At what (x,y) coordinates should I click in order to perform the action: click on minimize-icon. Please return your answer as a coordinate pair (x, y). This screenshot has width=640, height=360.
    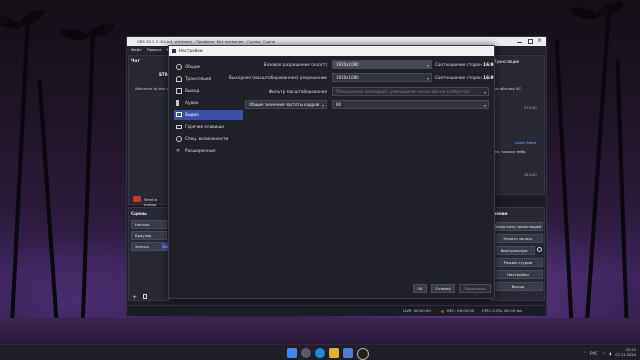
    Looking at the image, I should click on (519, 40).